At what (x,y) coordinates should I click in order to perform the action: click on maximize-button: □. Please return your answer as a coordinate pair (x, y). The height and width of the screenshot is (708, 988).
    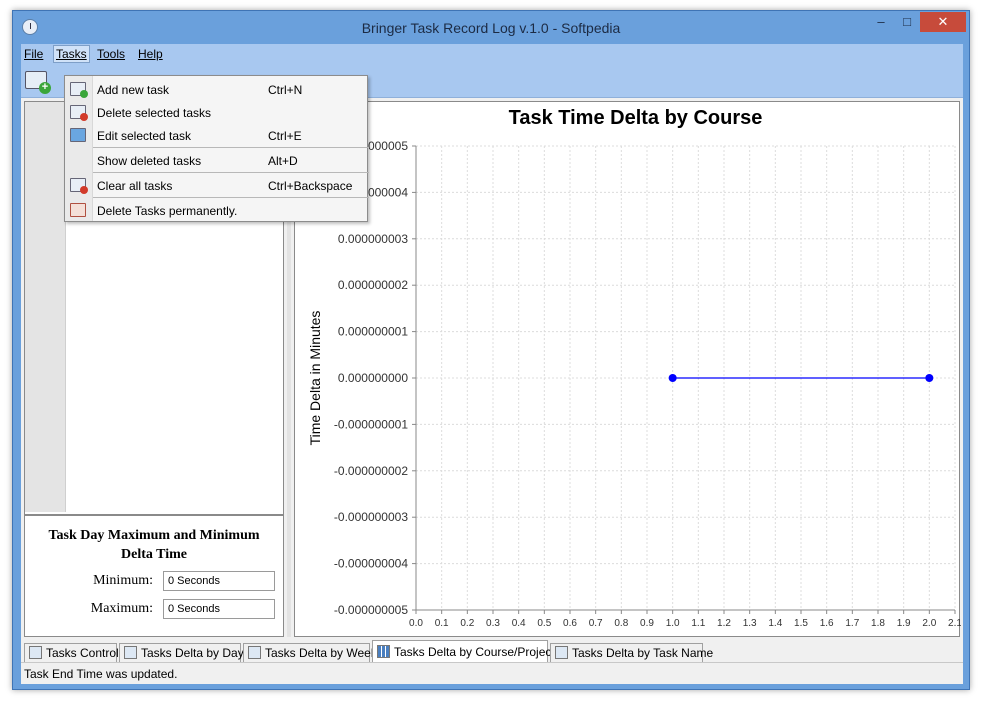
    Looking at the image, I should click on (907, 22).